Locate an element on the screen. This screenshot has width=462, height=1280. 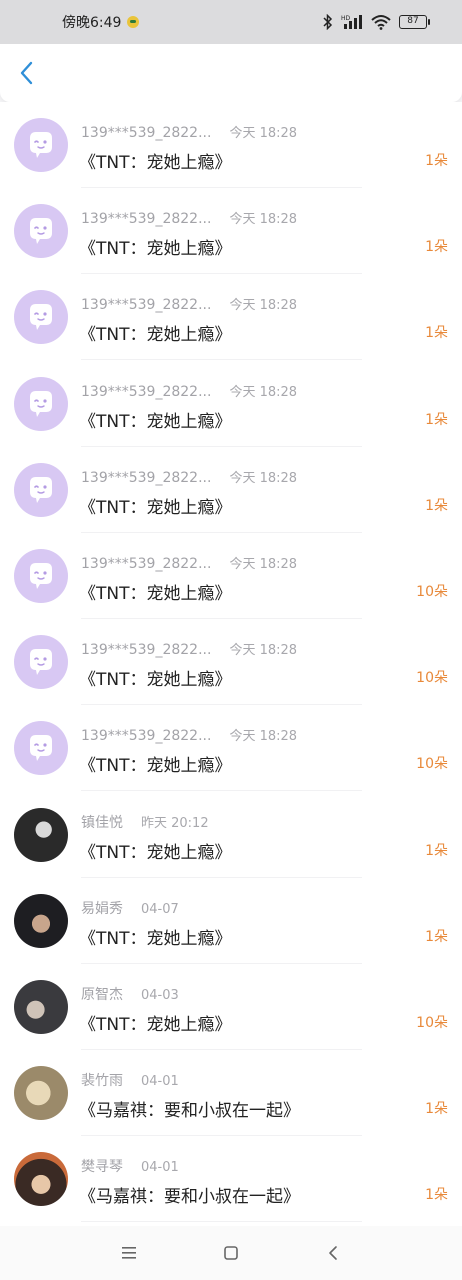
status-icons: HD 87 is located at coordinates (376, 22).